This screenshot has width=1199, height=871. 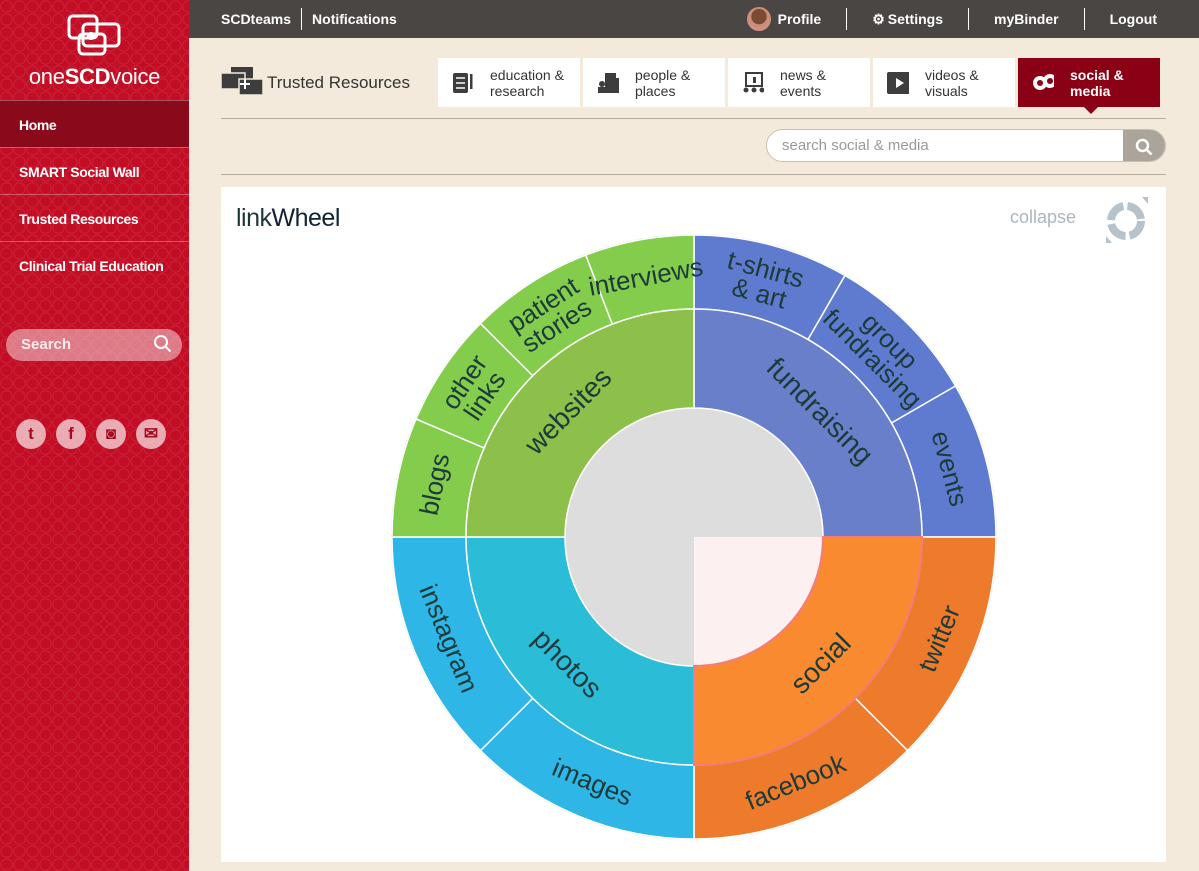 What do you see at coordinates (855, 145) in the screenshot?
I see `search-placeholder: search social & media` at bounding box center [855, 145].